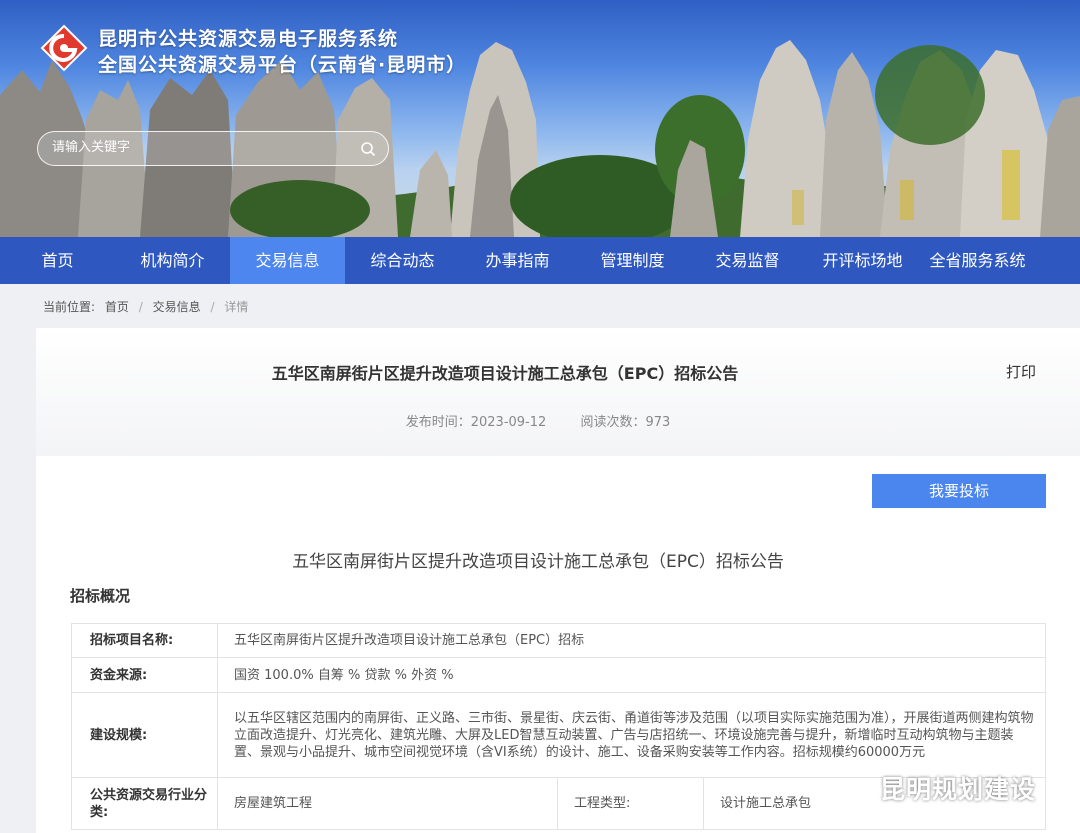 Image resolution: width=1080 pixels, height=833 pixels. What do you see at coordinates (144, 803) in the screenshot?
I see `table-key: 公共资源交易行业分类:` at bounding box center [144, 803].